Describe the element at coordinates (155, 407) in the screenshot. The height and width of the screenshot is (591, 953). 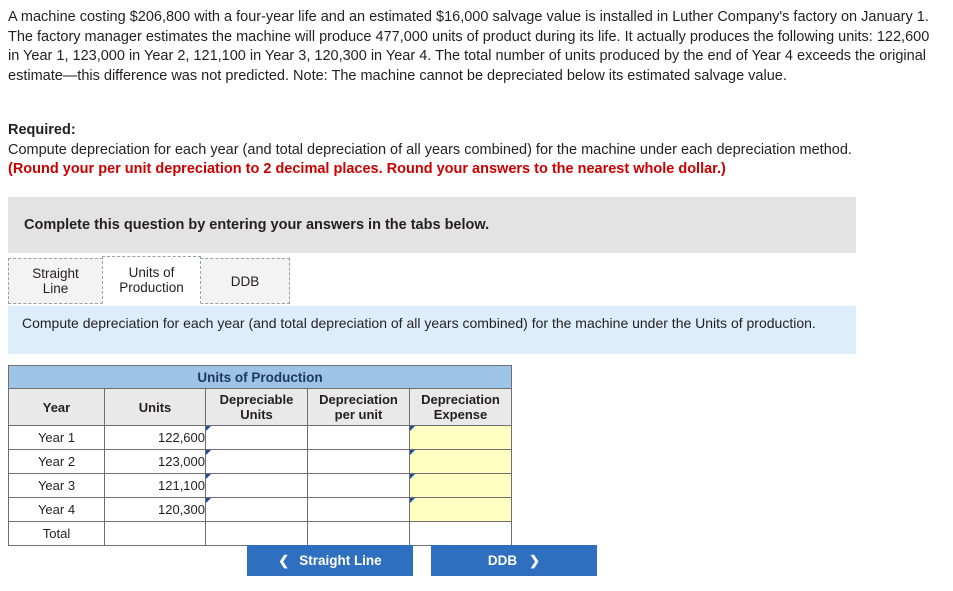
I see `column-header-units: Units` at that location.